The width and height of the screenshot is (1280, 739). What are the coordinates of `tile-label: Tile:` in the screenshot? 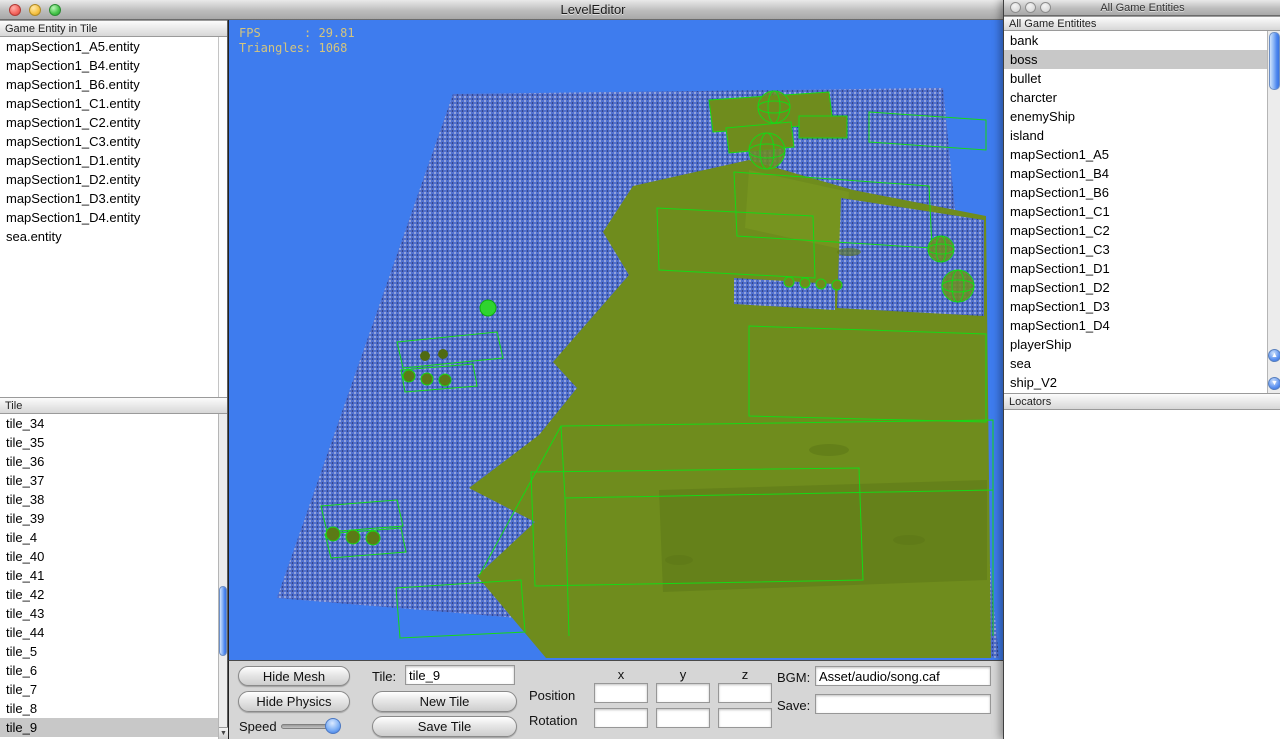 It's located at (384, 676).